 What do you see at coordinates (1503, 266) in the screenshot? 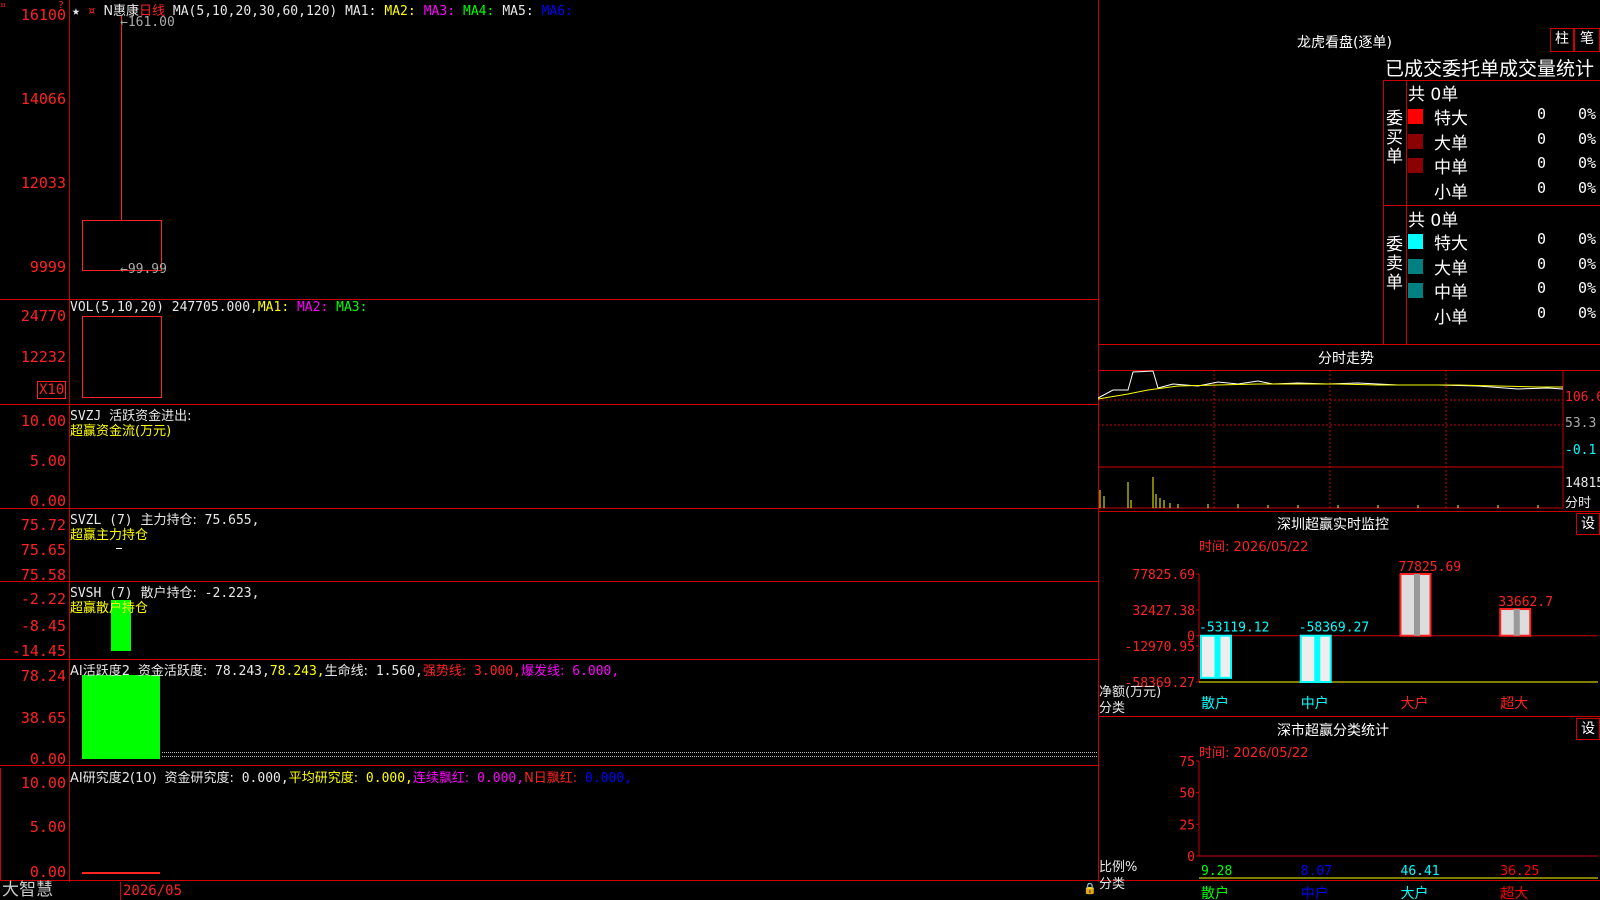
I see `sell-row: 大单 0 0%` at bounding box center [1503, 266].